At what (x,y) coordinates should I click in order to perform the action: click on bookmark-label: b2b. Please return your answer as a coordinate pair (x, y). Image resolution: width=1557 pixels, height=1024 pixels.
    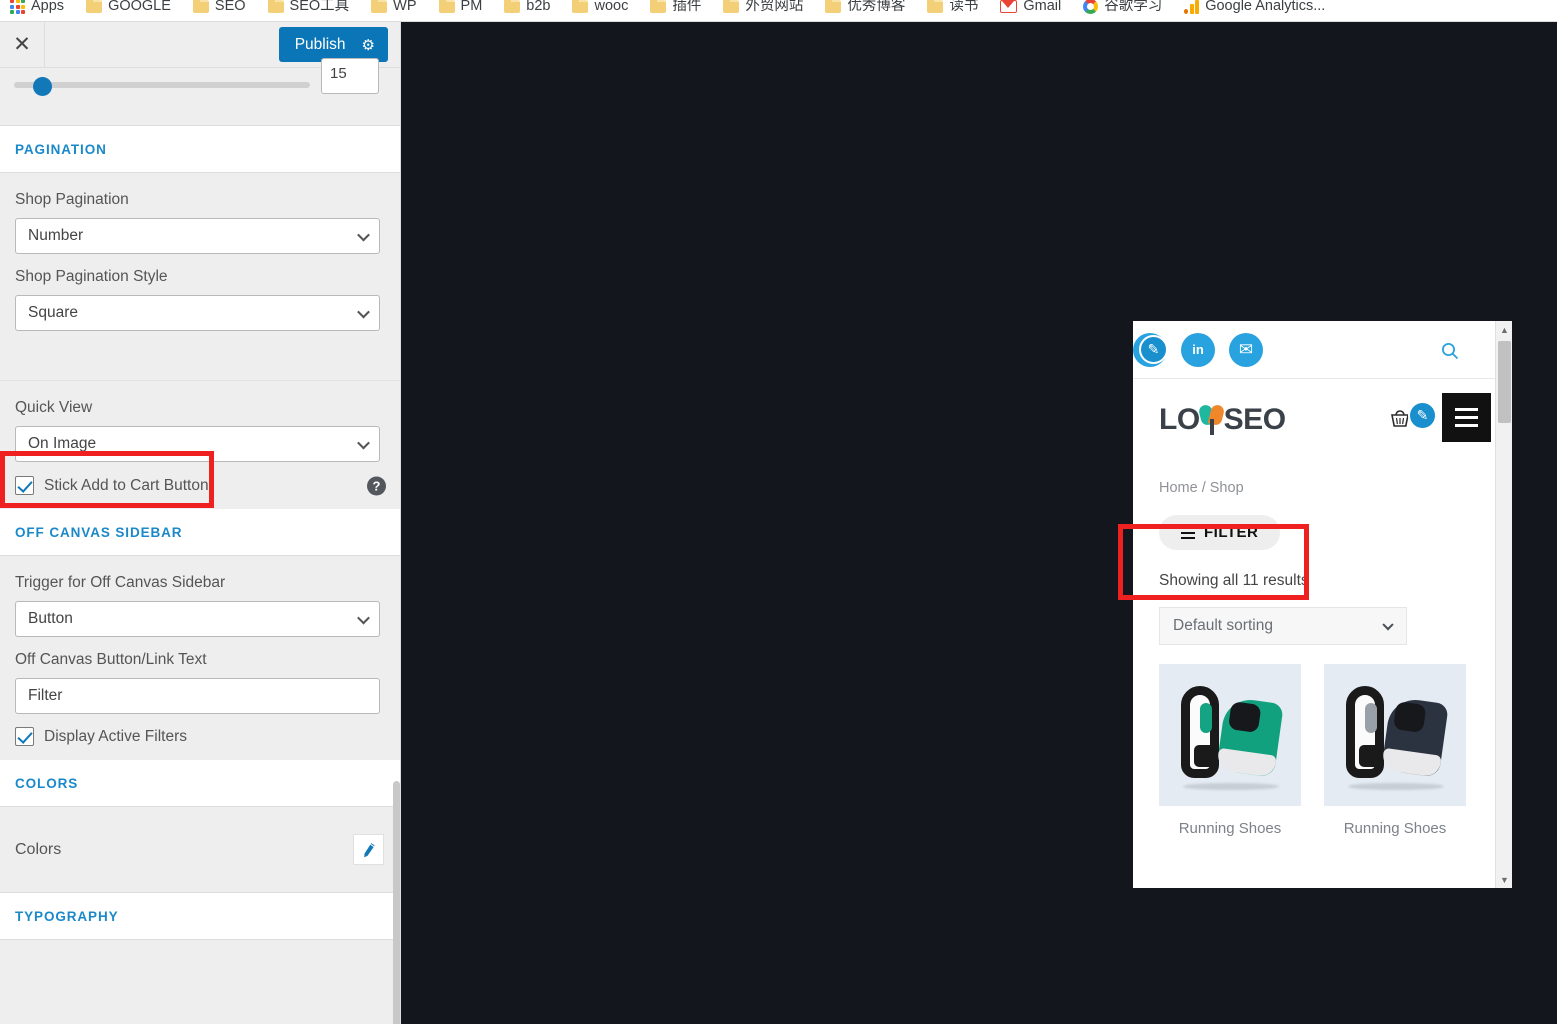
    Looking at the image, I should click on (538, 7).